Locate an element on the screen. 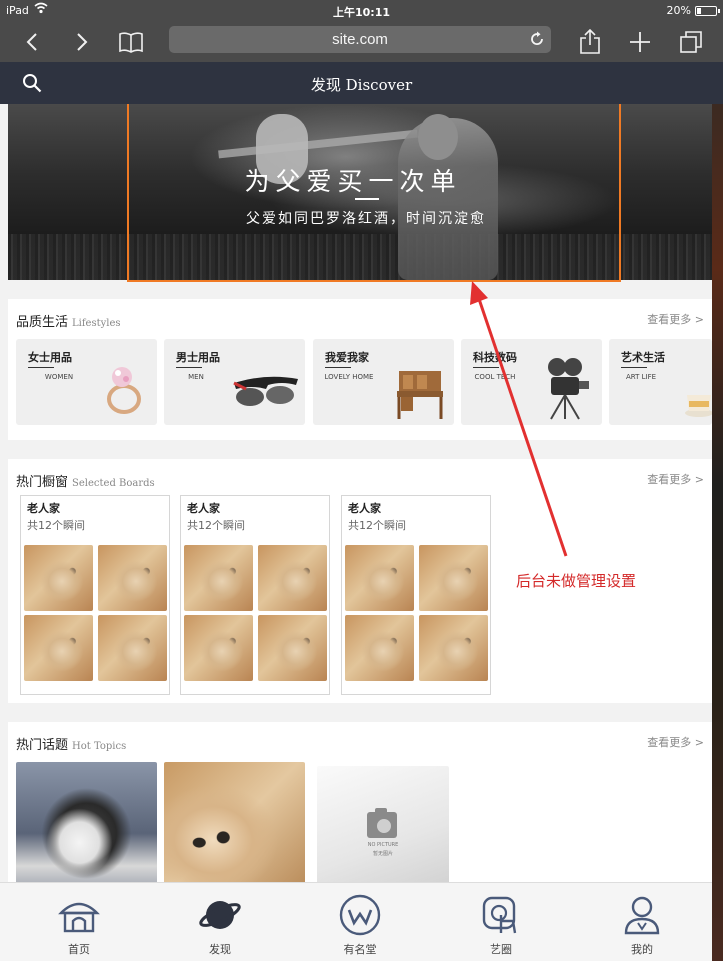  tab-label: 发现 is located at coordinates (220, 949).